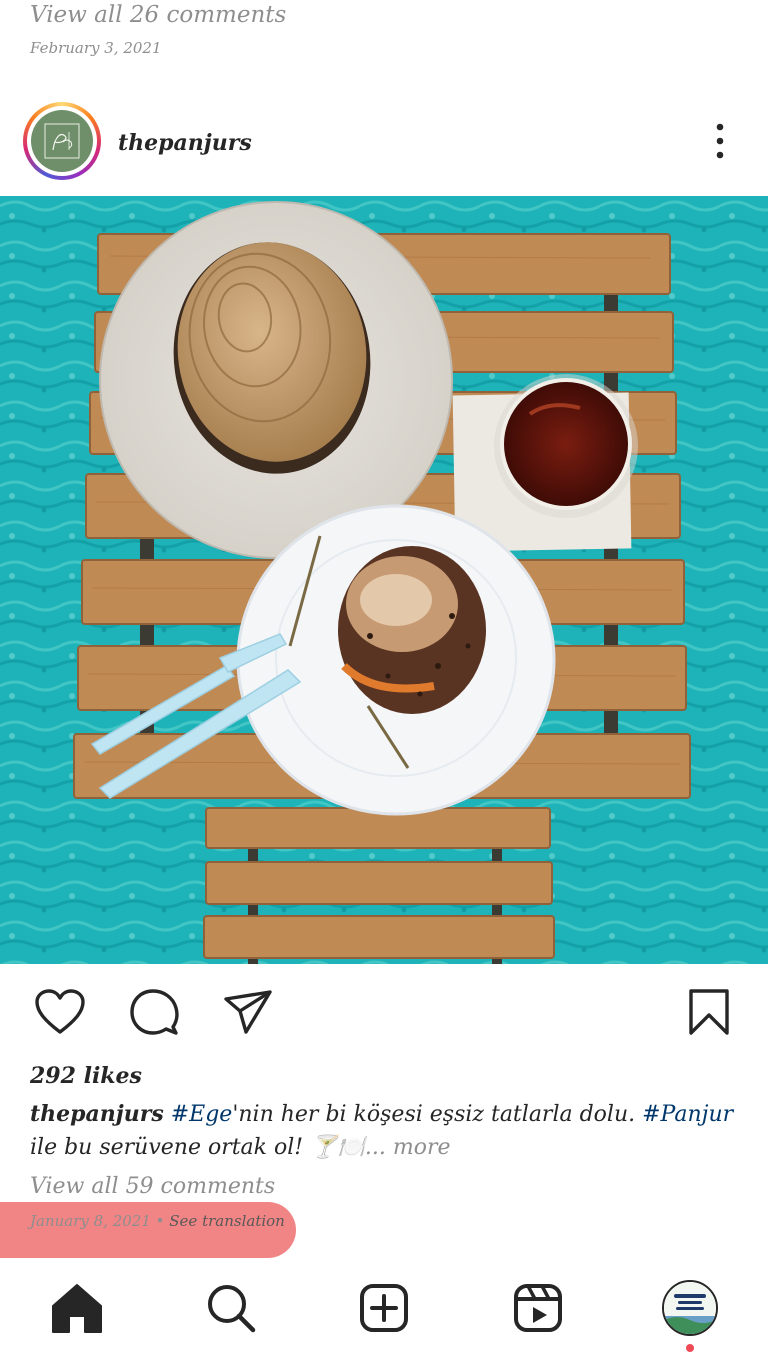  I want to click on more-options-icon, so click(720, 141).